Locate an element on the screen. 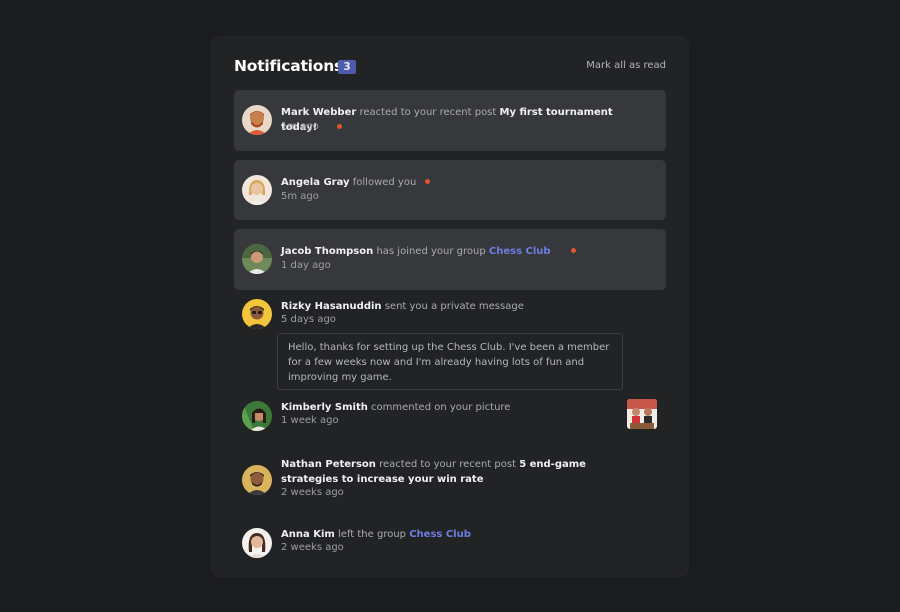 Image resolution: width=900 pixels, height=612 pixels. notification-text: Anna Kim left the group Chess Club is located at coordinates (453, 534).